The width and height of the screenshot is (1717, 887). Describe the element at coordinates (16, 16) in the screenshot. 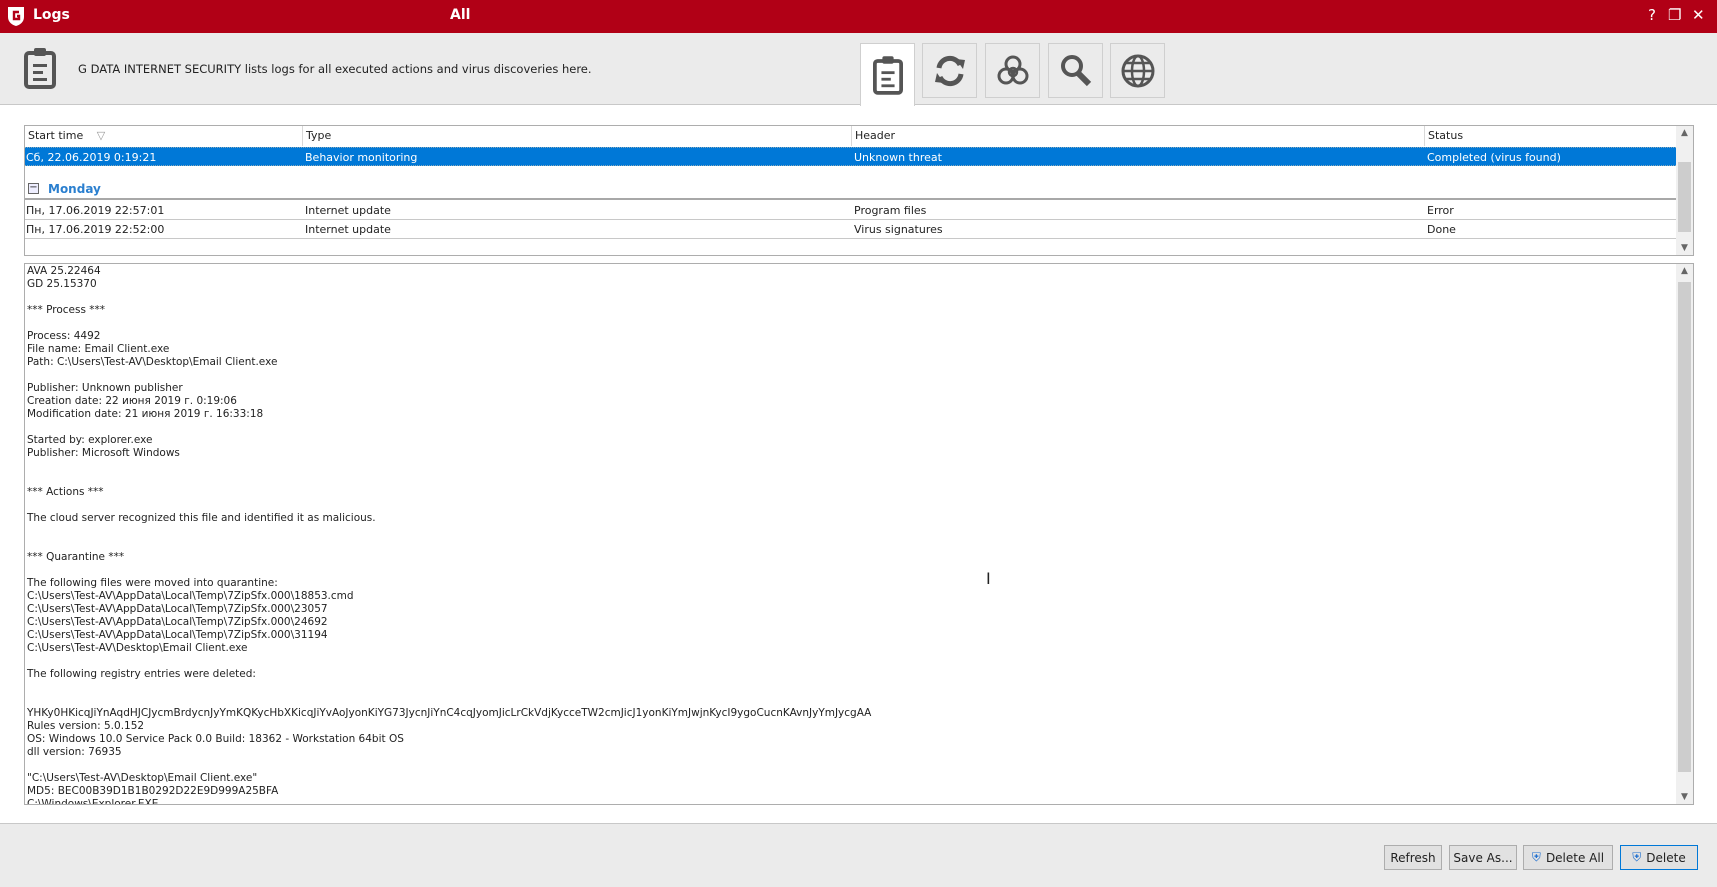

I see `gdata-logo-icon` at that location.